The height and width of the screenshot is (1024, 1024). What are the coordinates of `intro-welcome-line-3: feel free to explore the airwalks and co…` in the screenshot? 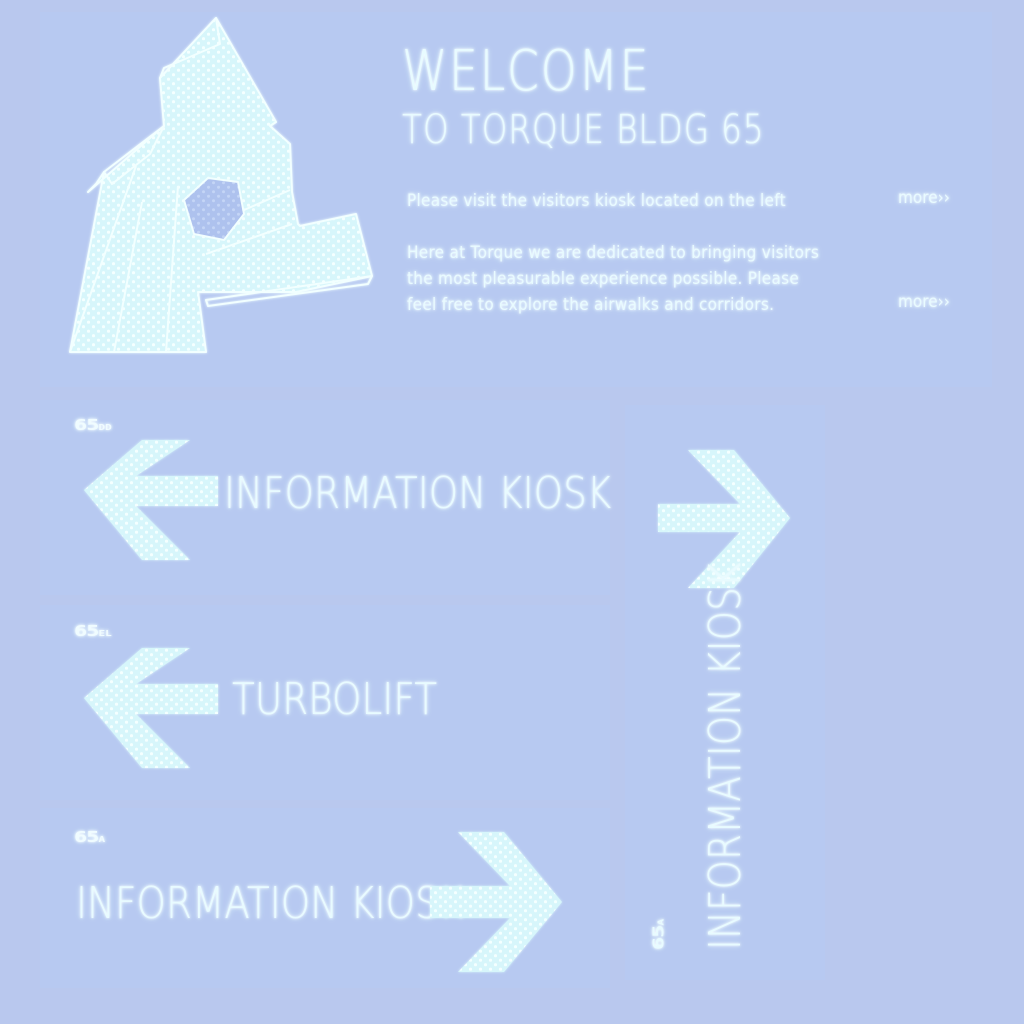 It's located at (591, 305).